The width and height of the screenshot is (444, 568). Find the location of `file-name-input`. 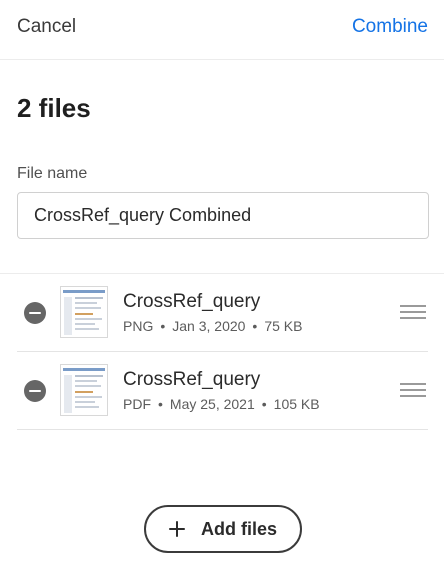

file-name-input is located at coordinates (223, 215).